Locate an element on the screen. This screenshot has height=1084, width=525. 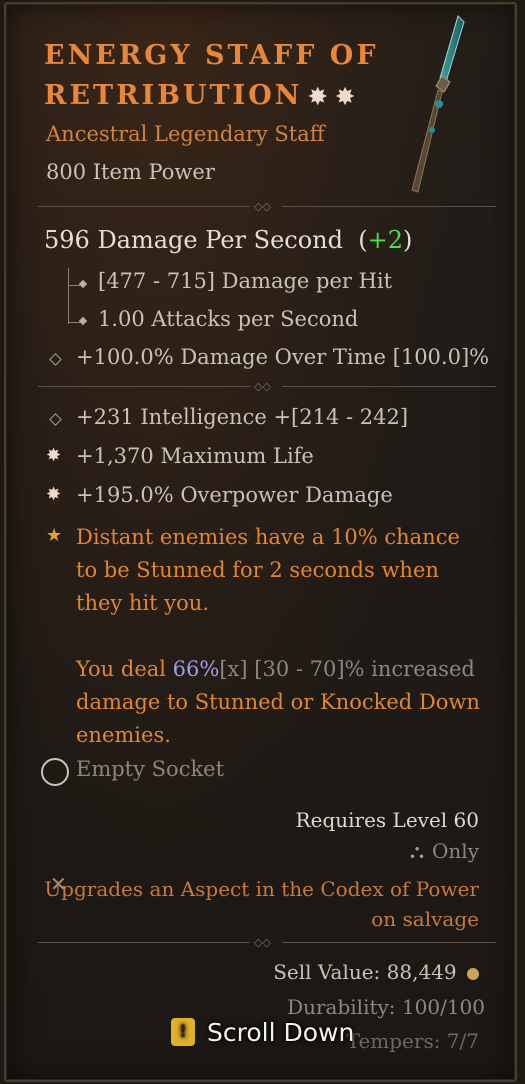
attacks-per-second: 1.00 Attacks per Second is located at coordinates (228, 319).